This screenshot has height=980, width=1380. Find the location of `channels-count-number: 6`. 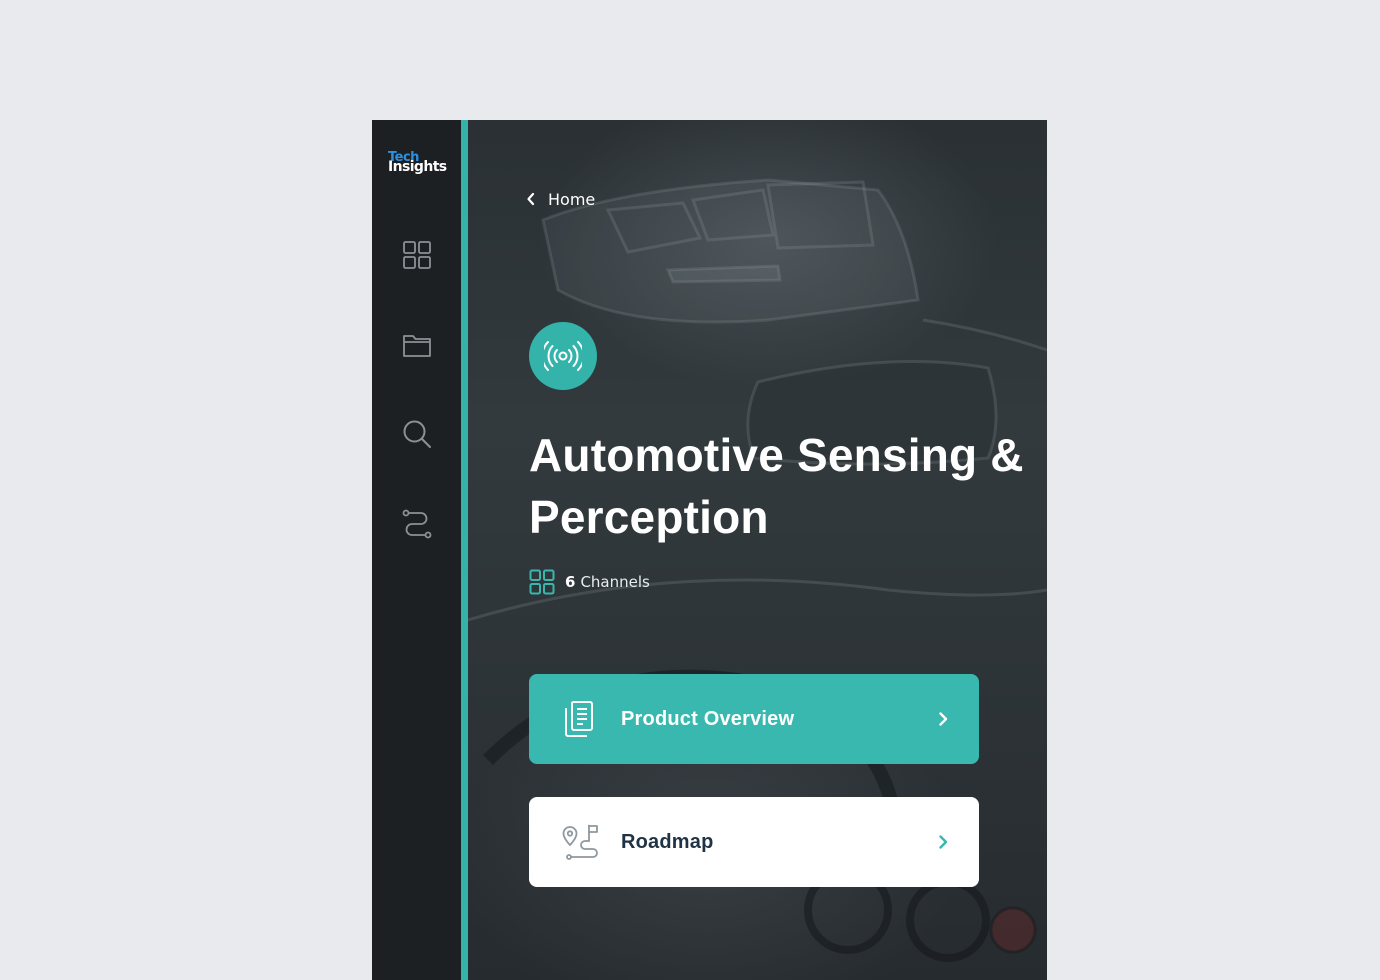

channels-count-number: 6 is located at coordinates (570, 582).